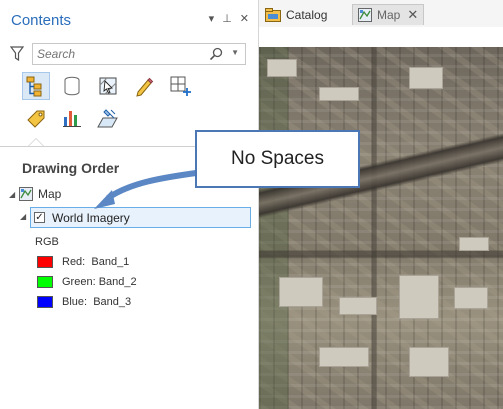 The image size is (503, 409). What do you see at coordinates (79, 282) in the screenshot?
I see `band-channel: Green:` at bounding box center [79, 282].